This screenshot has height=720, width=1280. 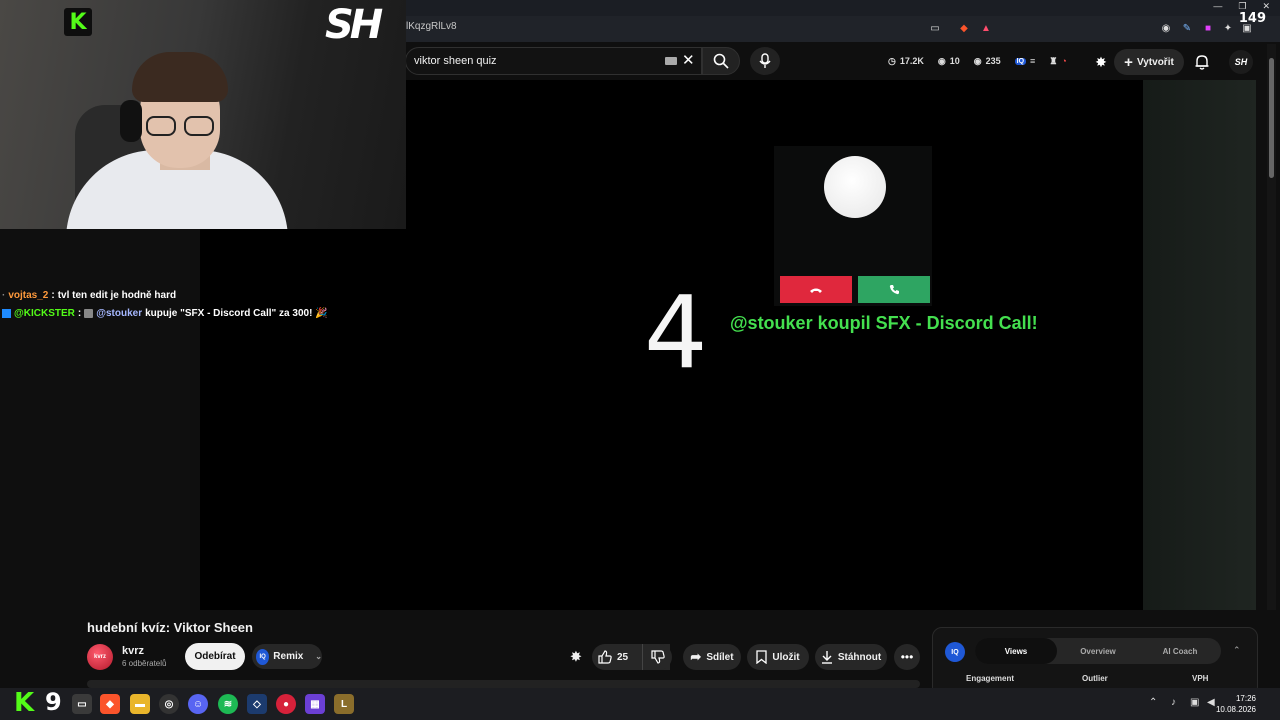 I want to click on bell-icon, so click(x=1202, y=62).